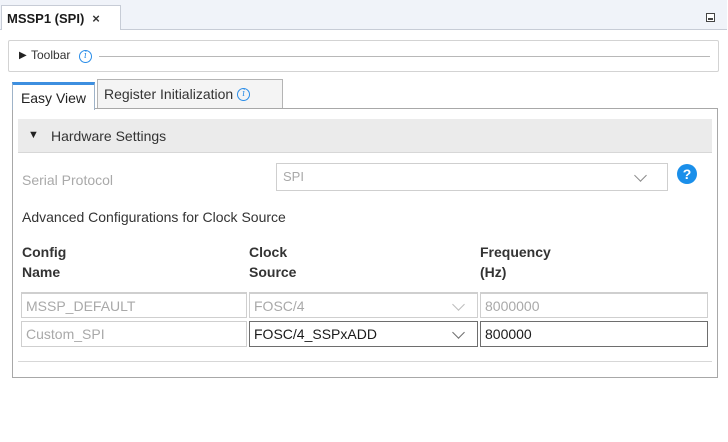  I want to click on select-value: FOSC/4_SSPxADD, so click(315, 334).